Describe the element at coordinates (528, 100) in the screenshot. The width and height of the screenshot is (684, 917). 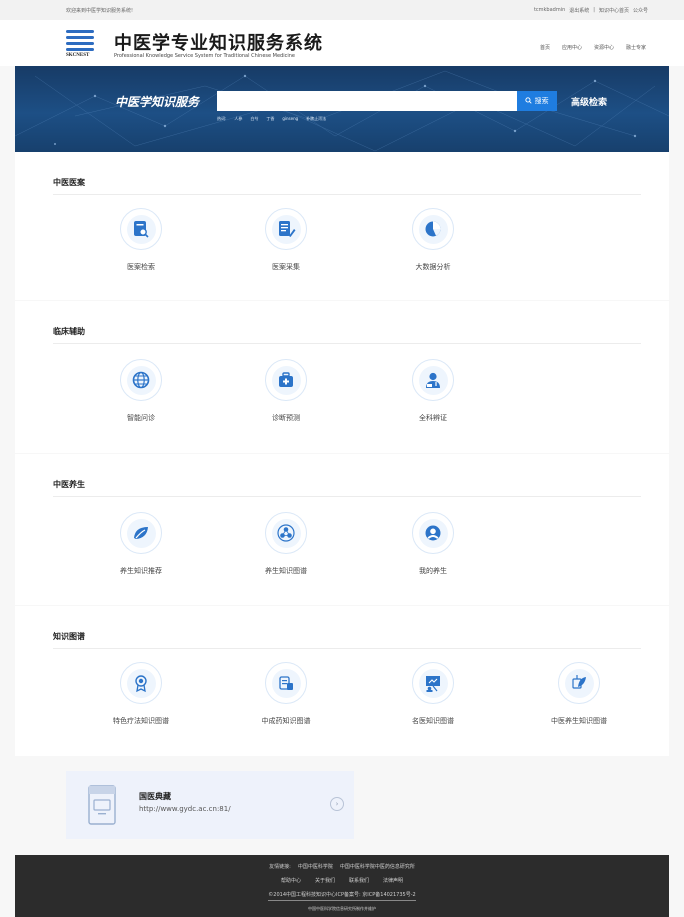
I see `search-icon` at that location.